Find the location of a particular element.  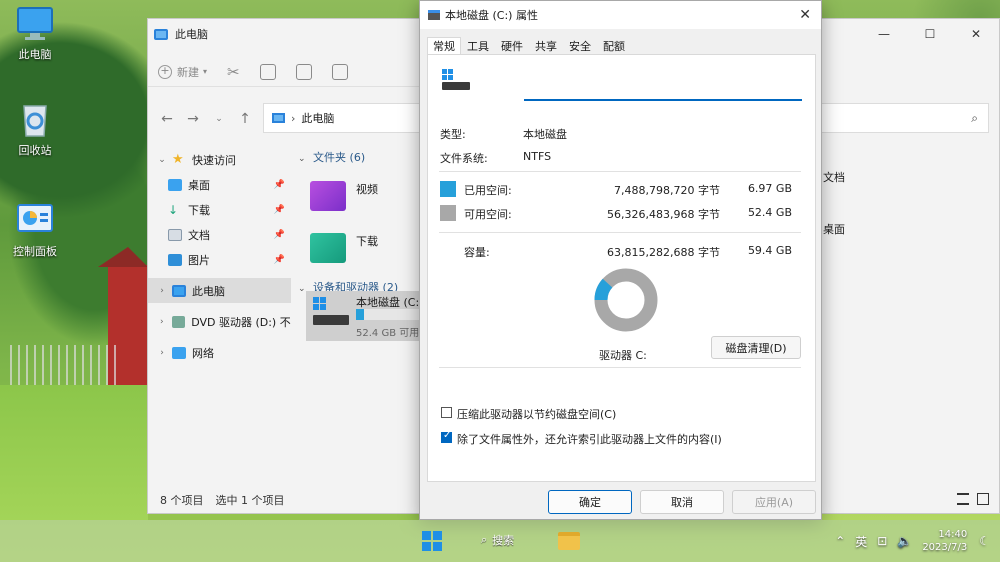

notification-icon: ☾ is located at coordinates (984, 541).